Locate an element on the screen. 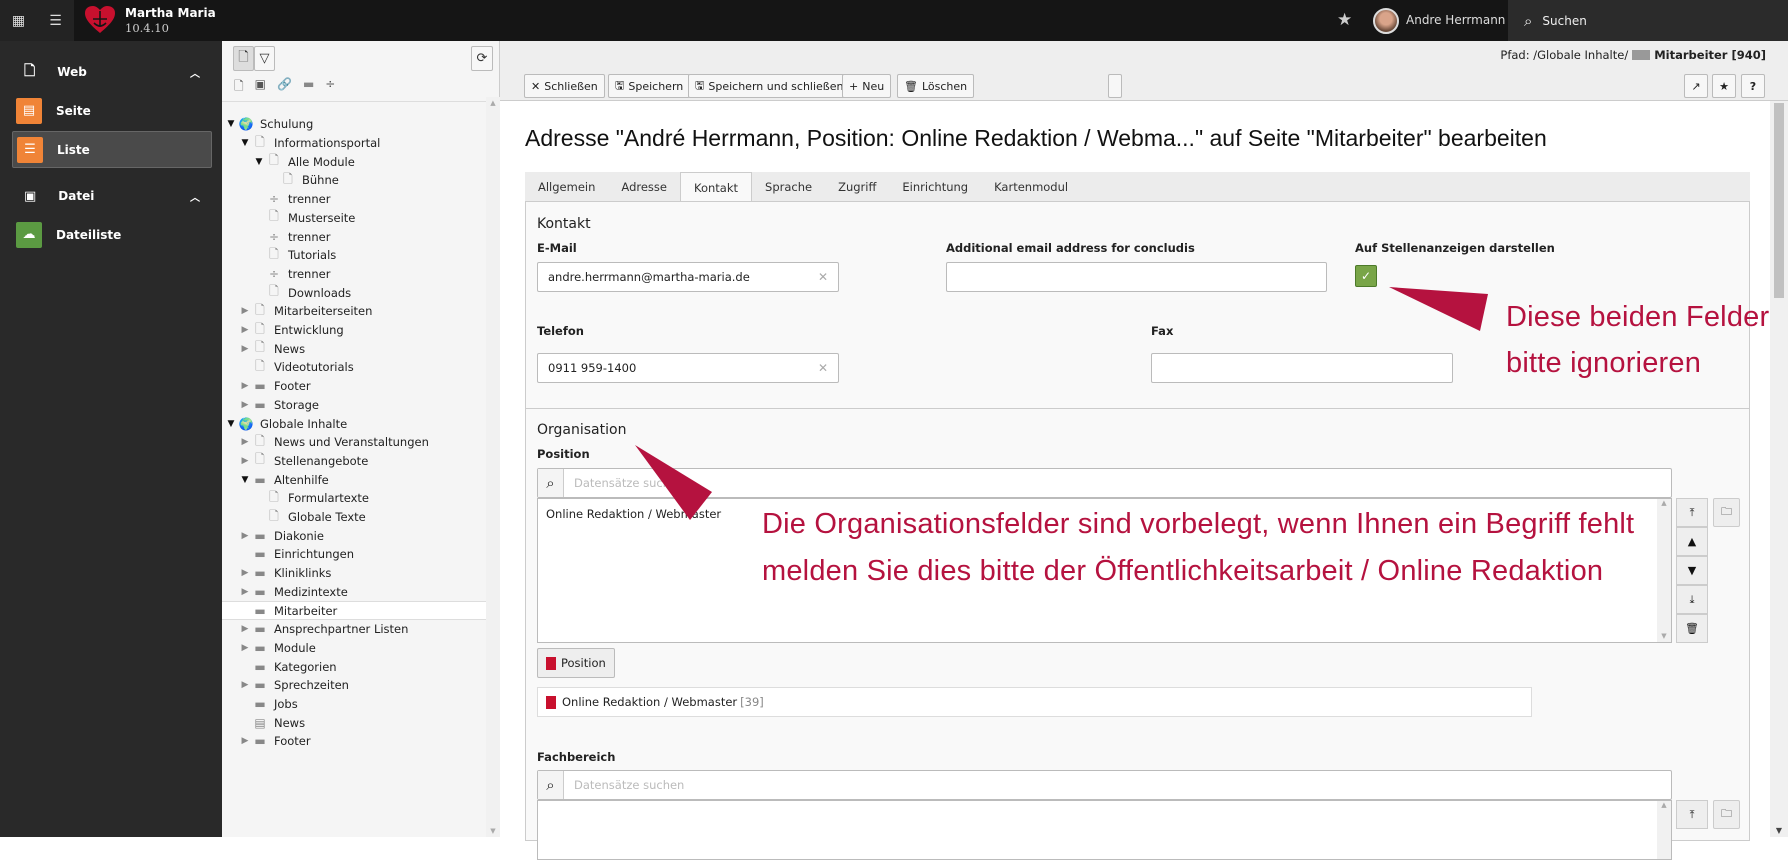 The width and height of the screenshot is (1788, 860). sidebar-group-web: 🗋 Web ︿ is located at coordinates (111, 72).